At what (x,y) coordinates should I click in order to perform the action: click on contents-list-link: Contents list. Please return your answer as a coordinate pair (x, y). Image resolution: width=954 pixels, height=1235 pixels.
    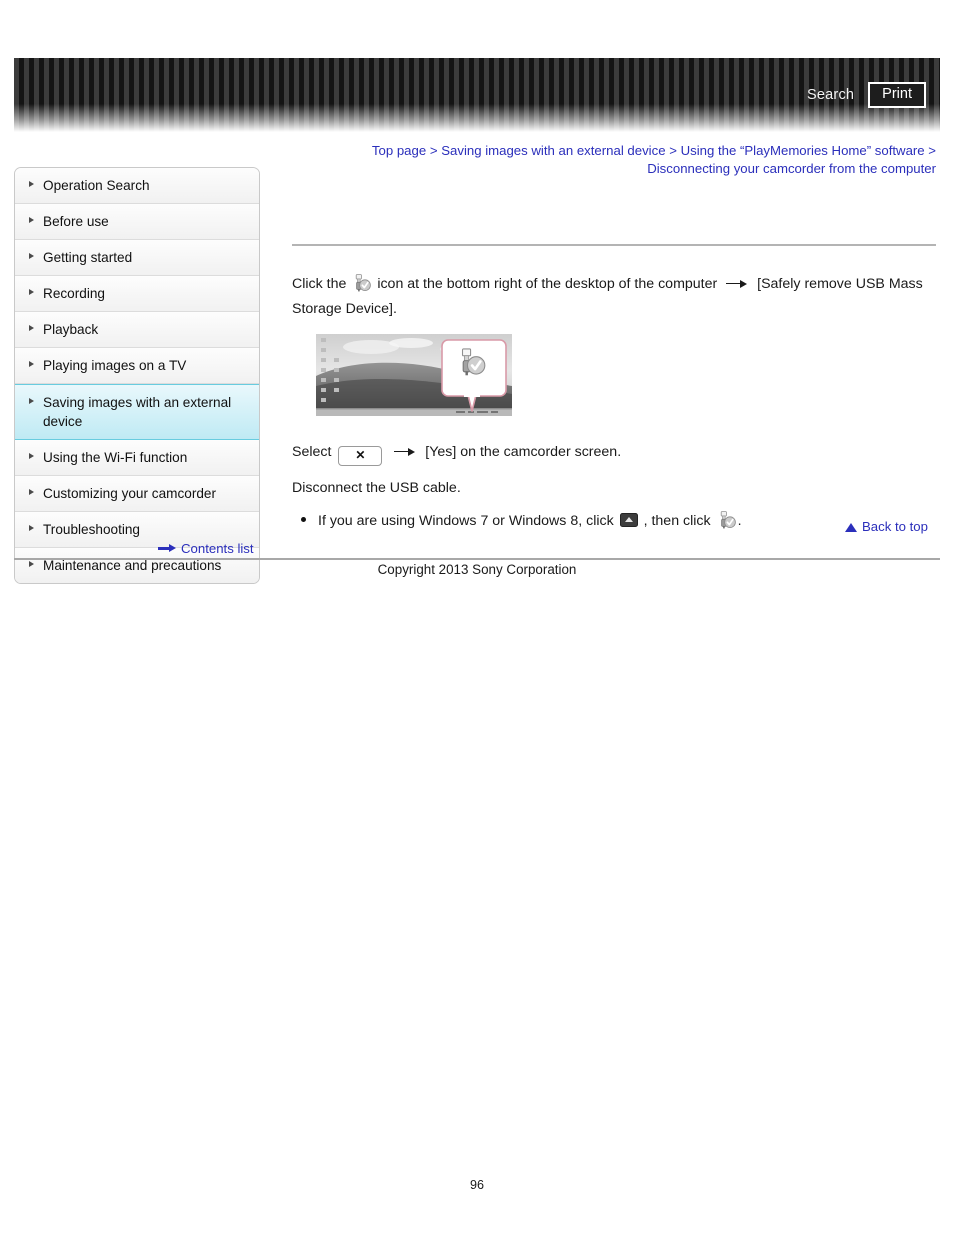
    Looking at the image, I should click on (206, 548).